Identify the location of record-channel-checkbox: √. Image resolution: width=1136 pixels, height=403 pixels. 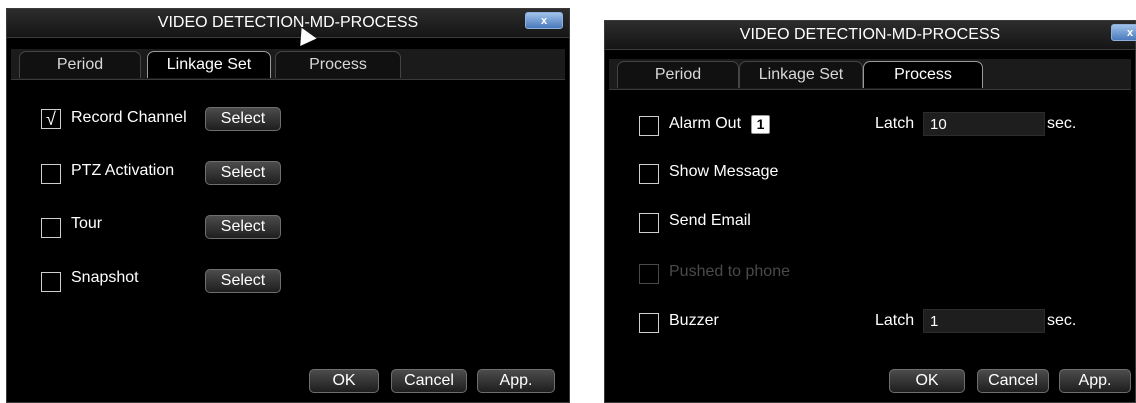
(51, 119).